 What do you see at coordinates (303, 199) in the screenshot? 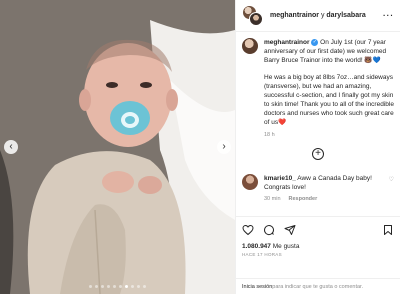
I see `reply-button: Responder` at bounding box center [303, 199].